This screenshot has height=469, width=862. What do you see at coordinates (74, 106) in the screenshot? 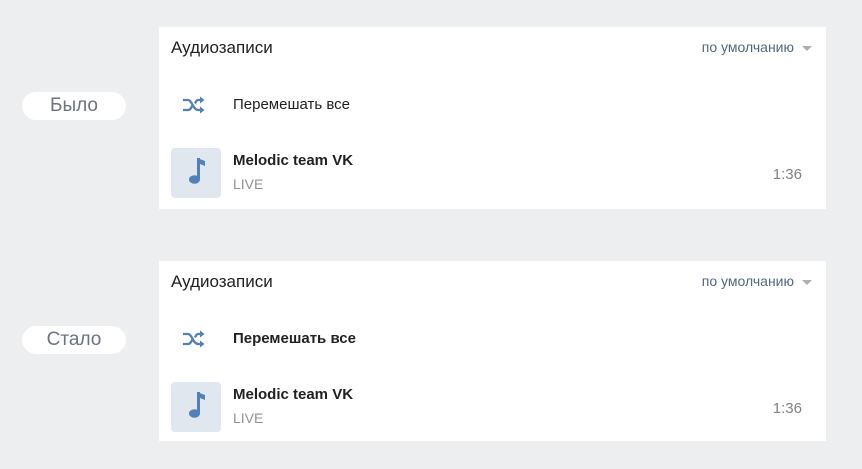
I see `before-label-pill: Было` at bounding box center [74, 106].